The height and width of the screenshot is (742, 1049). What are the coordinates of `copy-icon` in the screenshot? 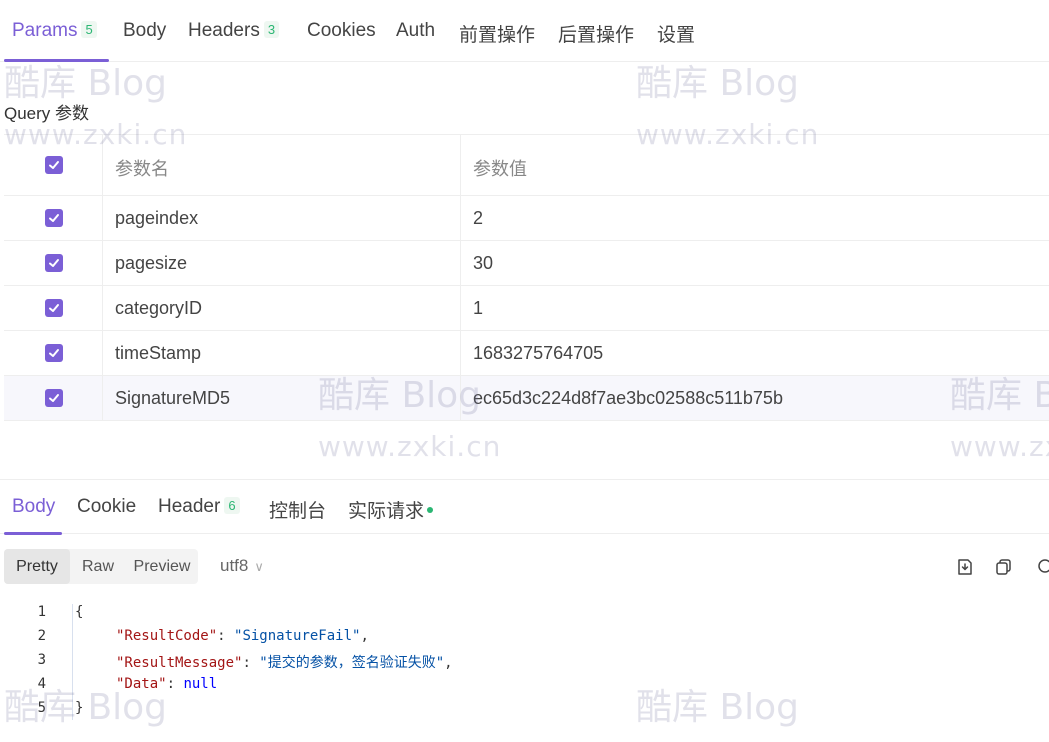 It's located at (1004, 567).